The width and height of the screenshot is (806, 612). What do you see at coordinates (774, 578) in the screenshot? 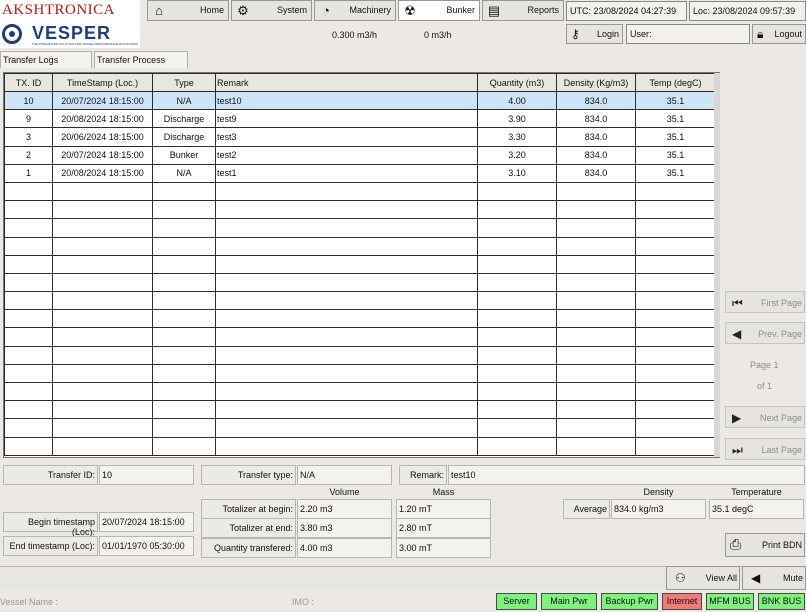
I see `mute-button: ◀ Mute` at bounding box center [774, 578].